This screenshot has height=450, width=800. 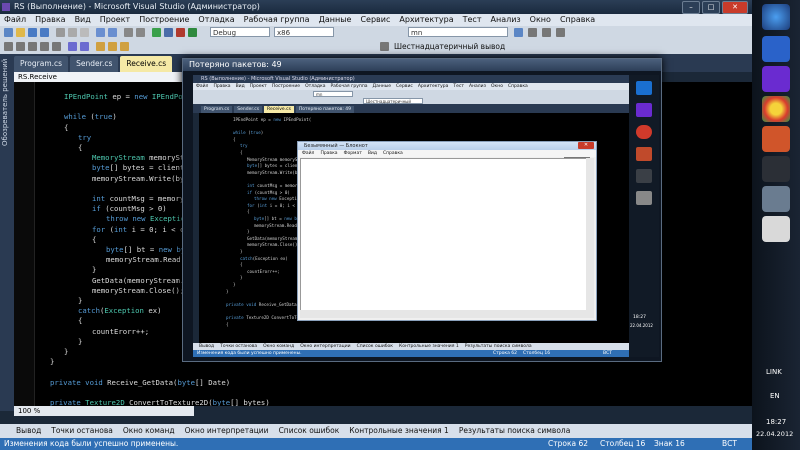 I want to click on code-line: while (true), so click(x=90, y=116).